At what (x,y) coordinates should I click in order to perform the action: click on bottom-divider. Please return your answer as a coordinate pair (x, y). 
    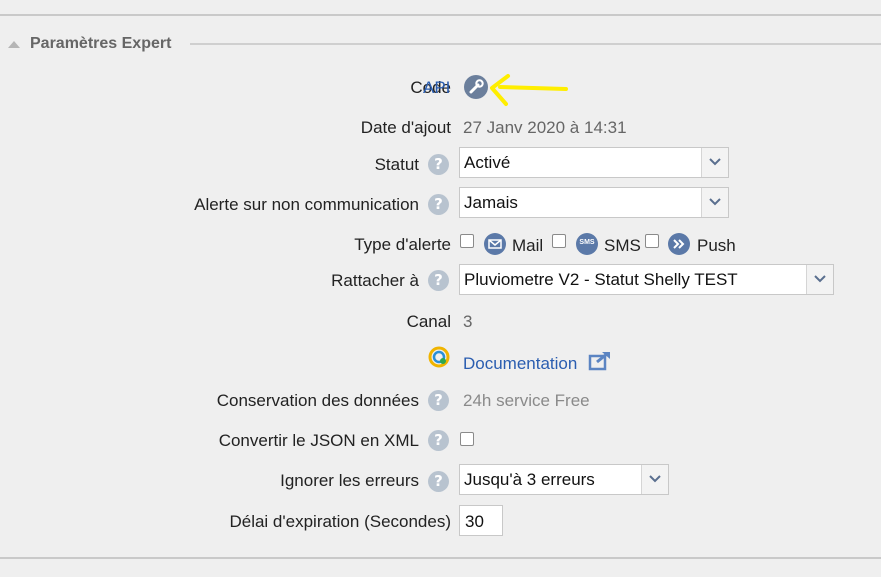
    Looking at the image, I should click on (440, 558).